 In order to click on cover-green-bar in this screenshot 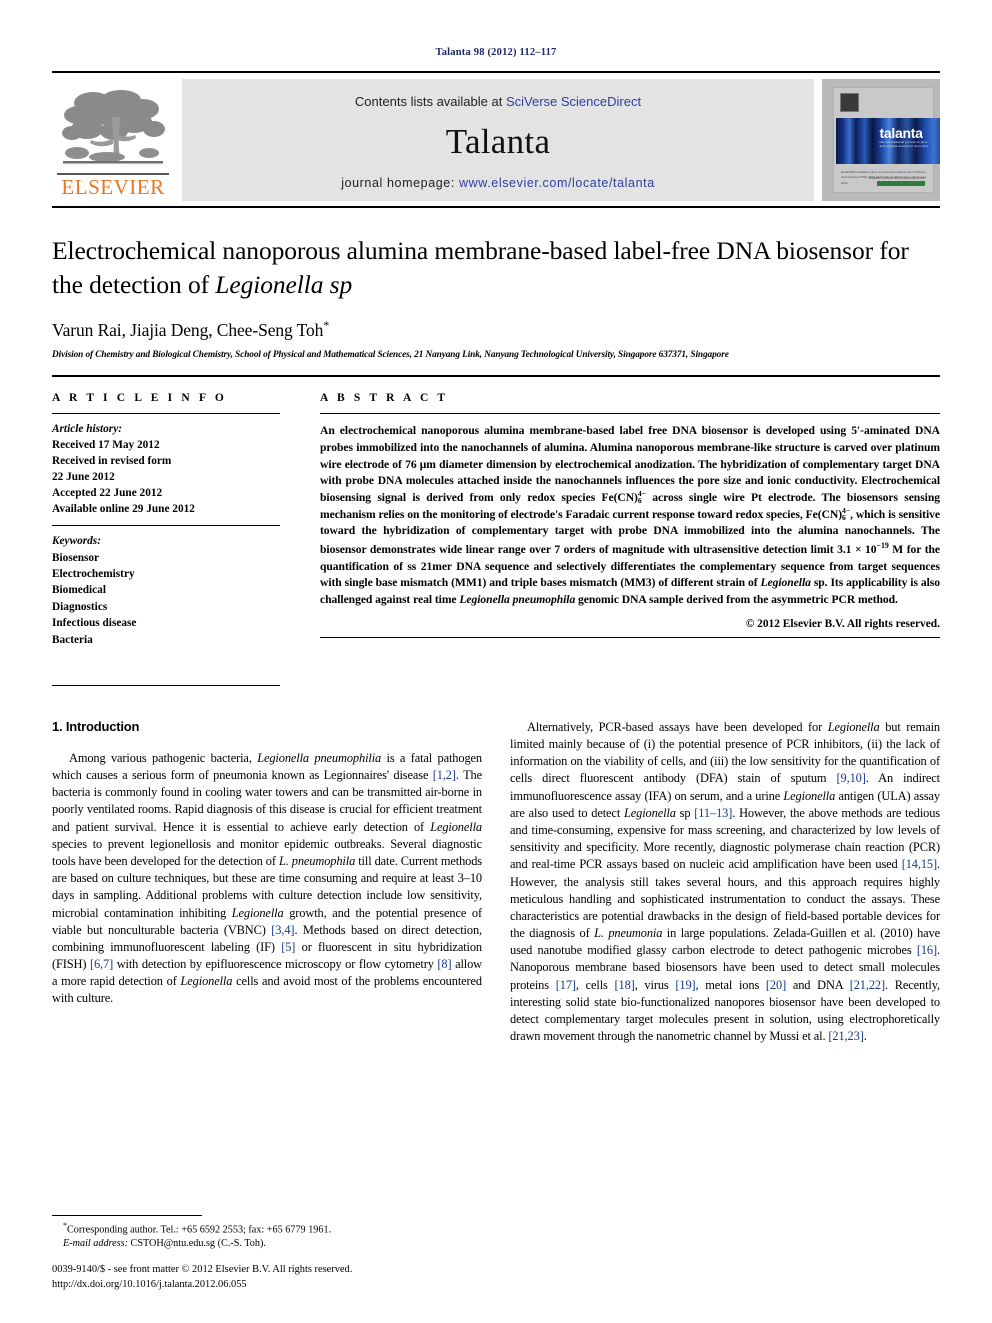, I will do `click(901, 183)`.